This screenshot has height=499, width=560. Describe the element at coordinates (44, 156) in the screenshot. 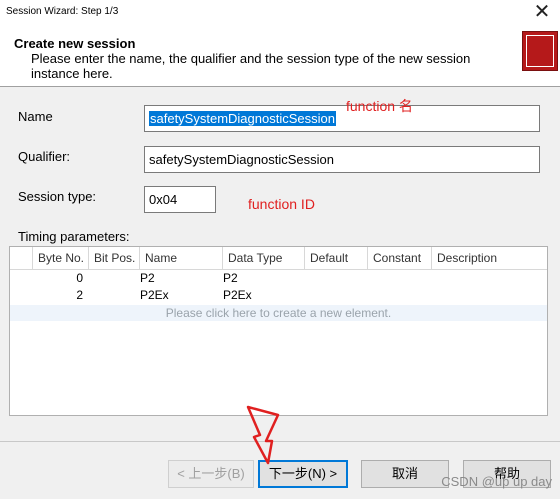

I see `qualifier-label: Qualifier:` at that location.